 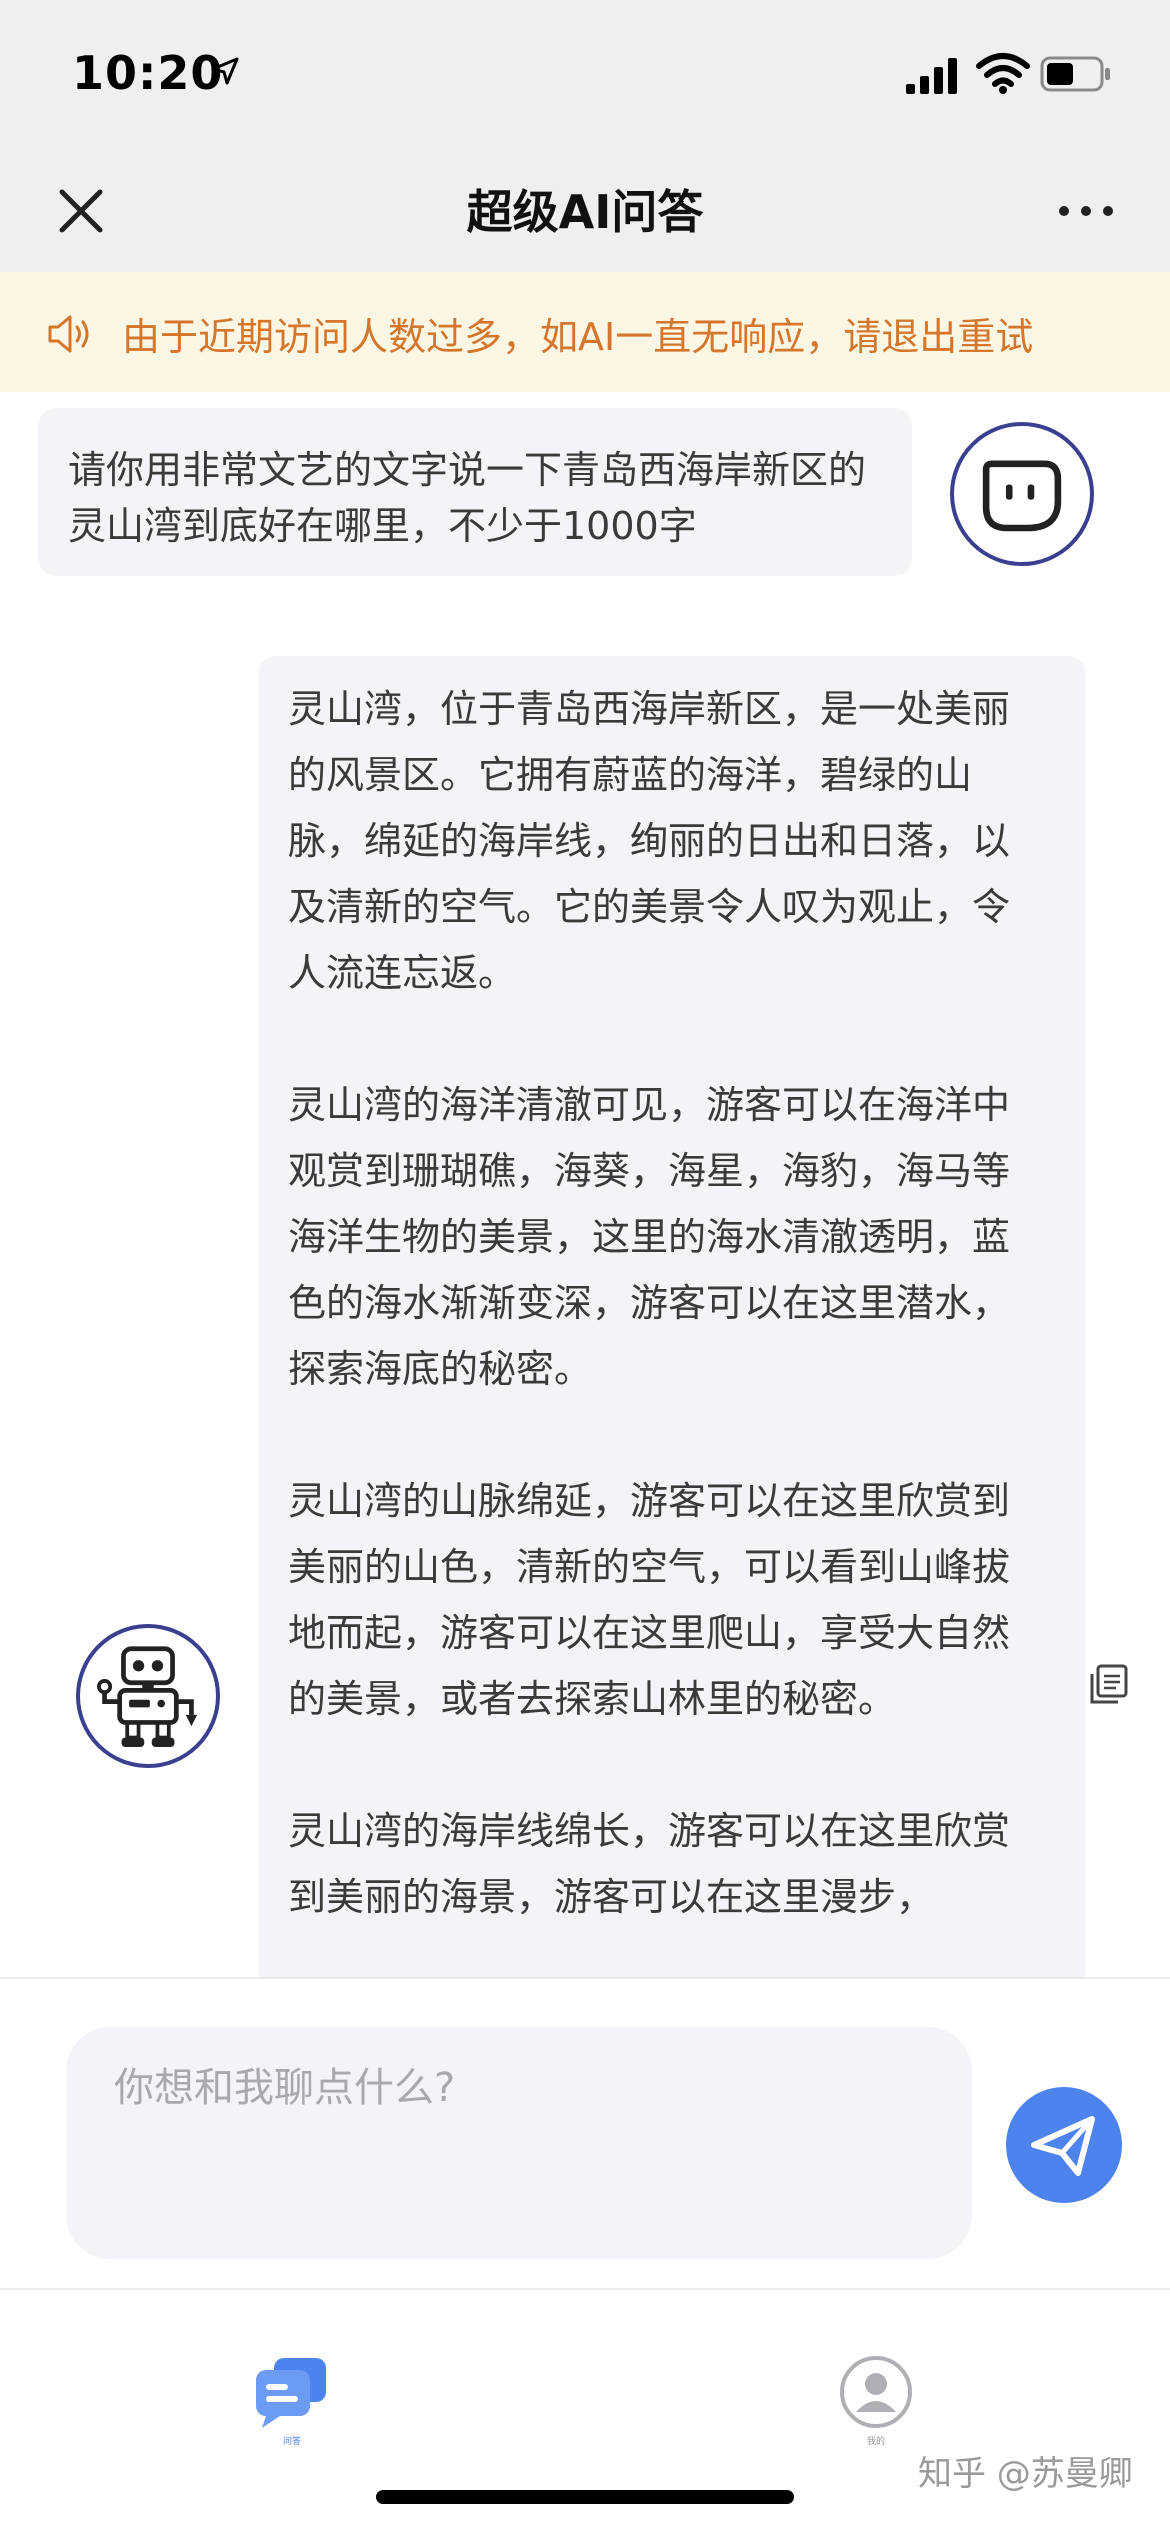 I want to click on wifi-icon, so click(x=1003, y=73).